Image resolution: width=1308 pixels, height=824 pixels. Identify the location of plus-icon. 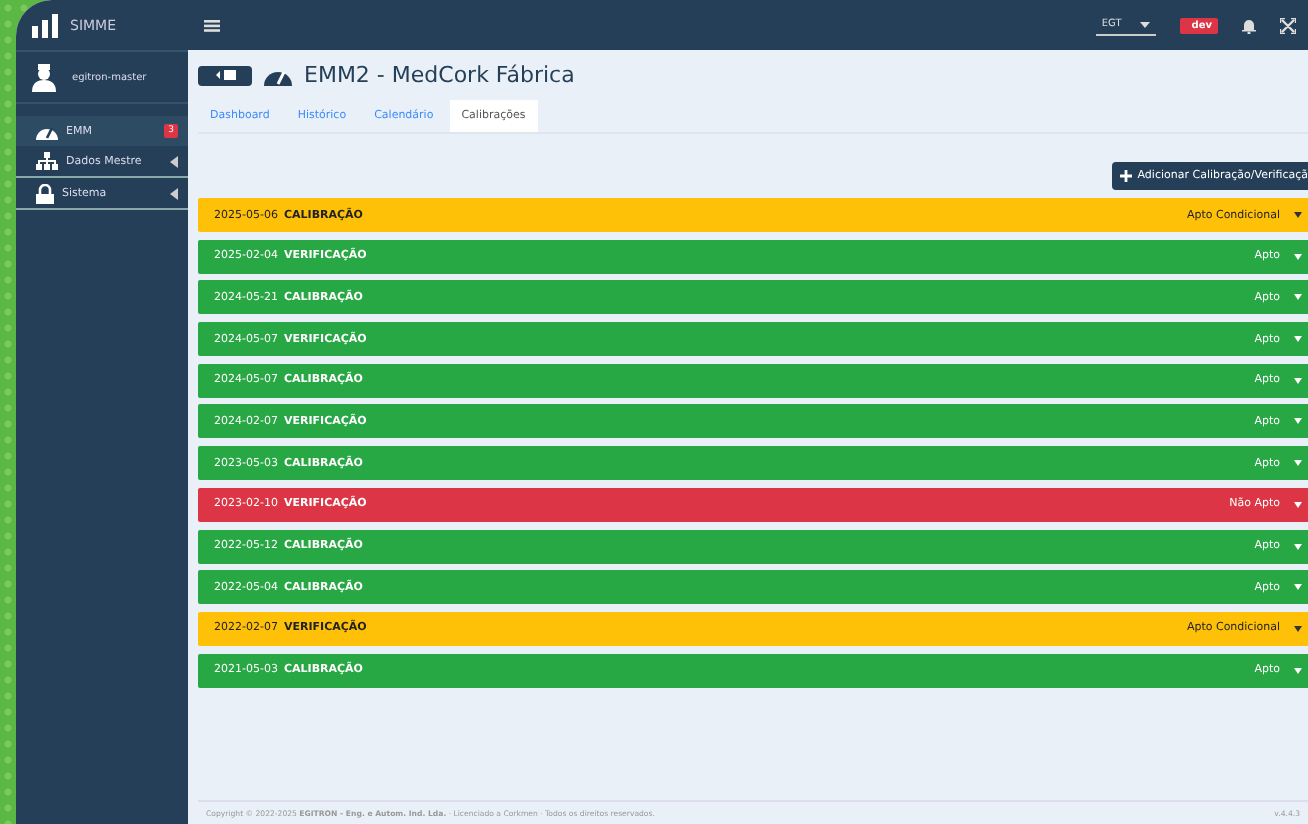
(1125, 176).